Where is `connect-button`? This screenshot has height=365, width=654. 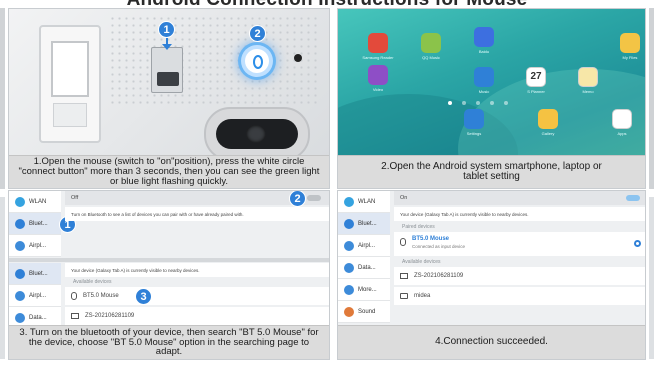 connect-button is located at coordinates (257, 61).